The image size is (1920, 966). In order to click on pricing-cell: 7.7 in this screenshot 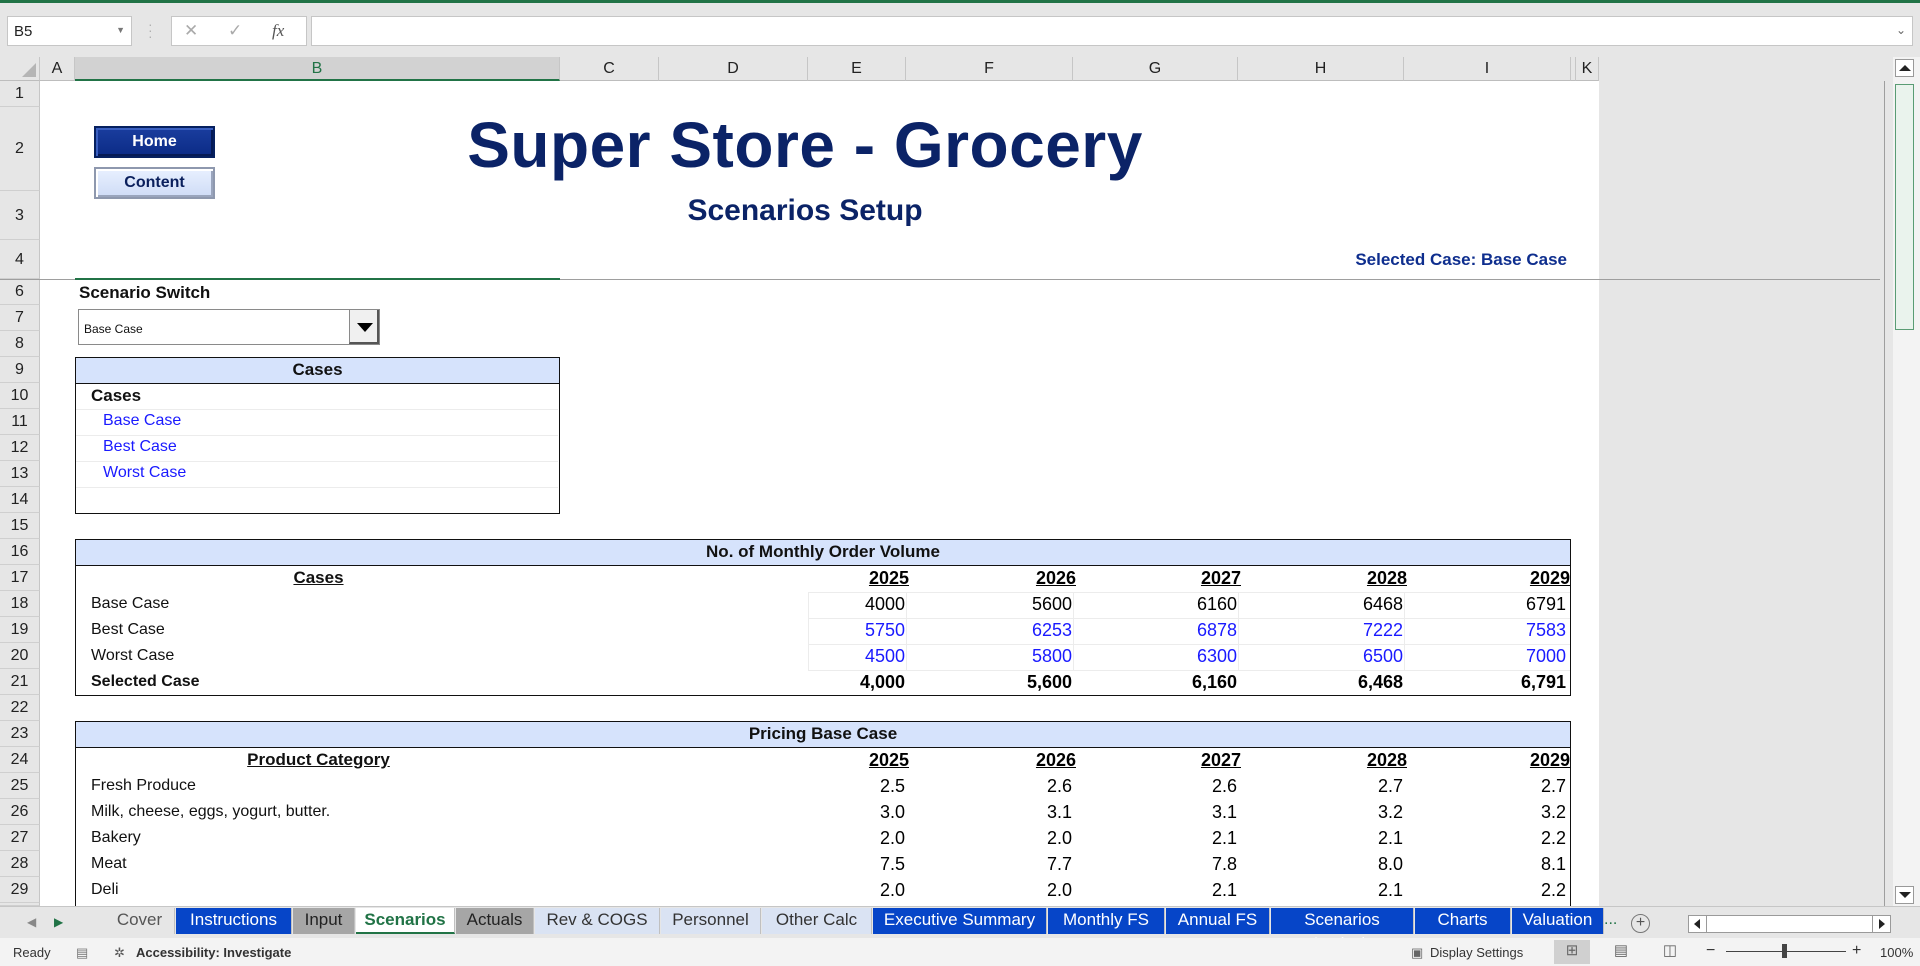, I will do `click(1022, 864)`.